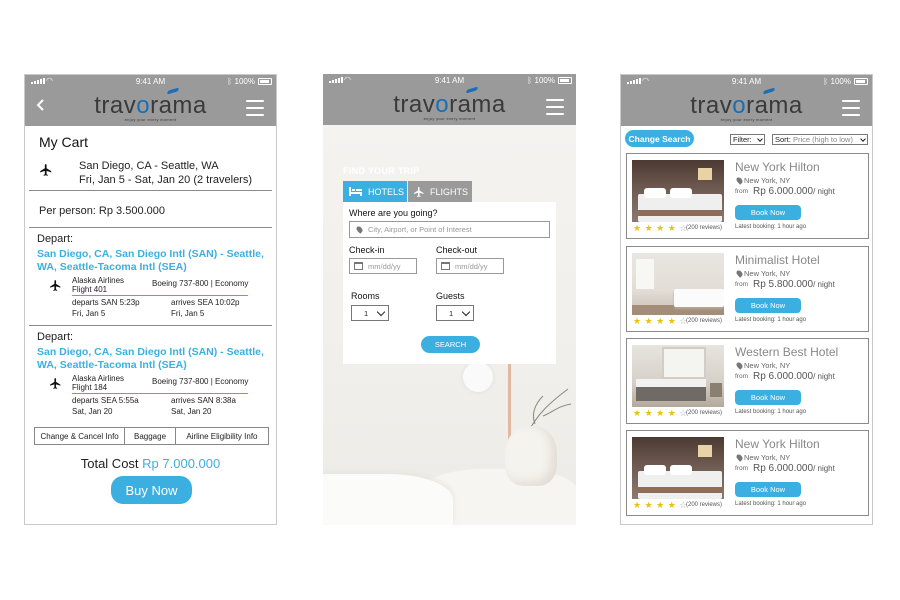  Describe the element at coordinates (150, 436) in the screenshot. I see `tab-baggage: Baggage` at that location.